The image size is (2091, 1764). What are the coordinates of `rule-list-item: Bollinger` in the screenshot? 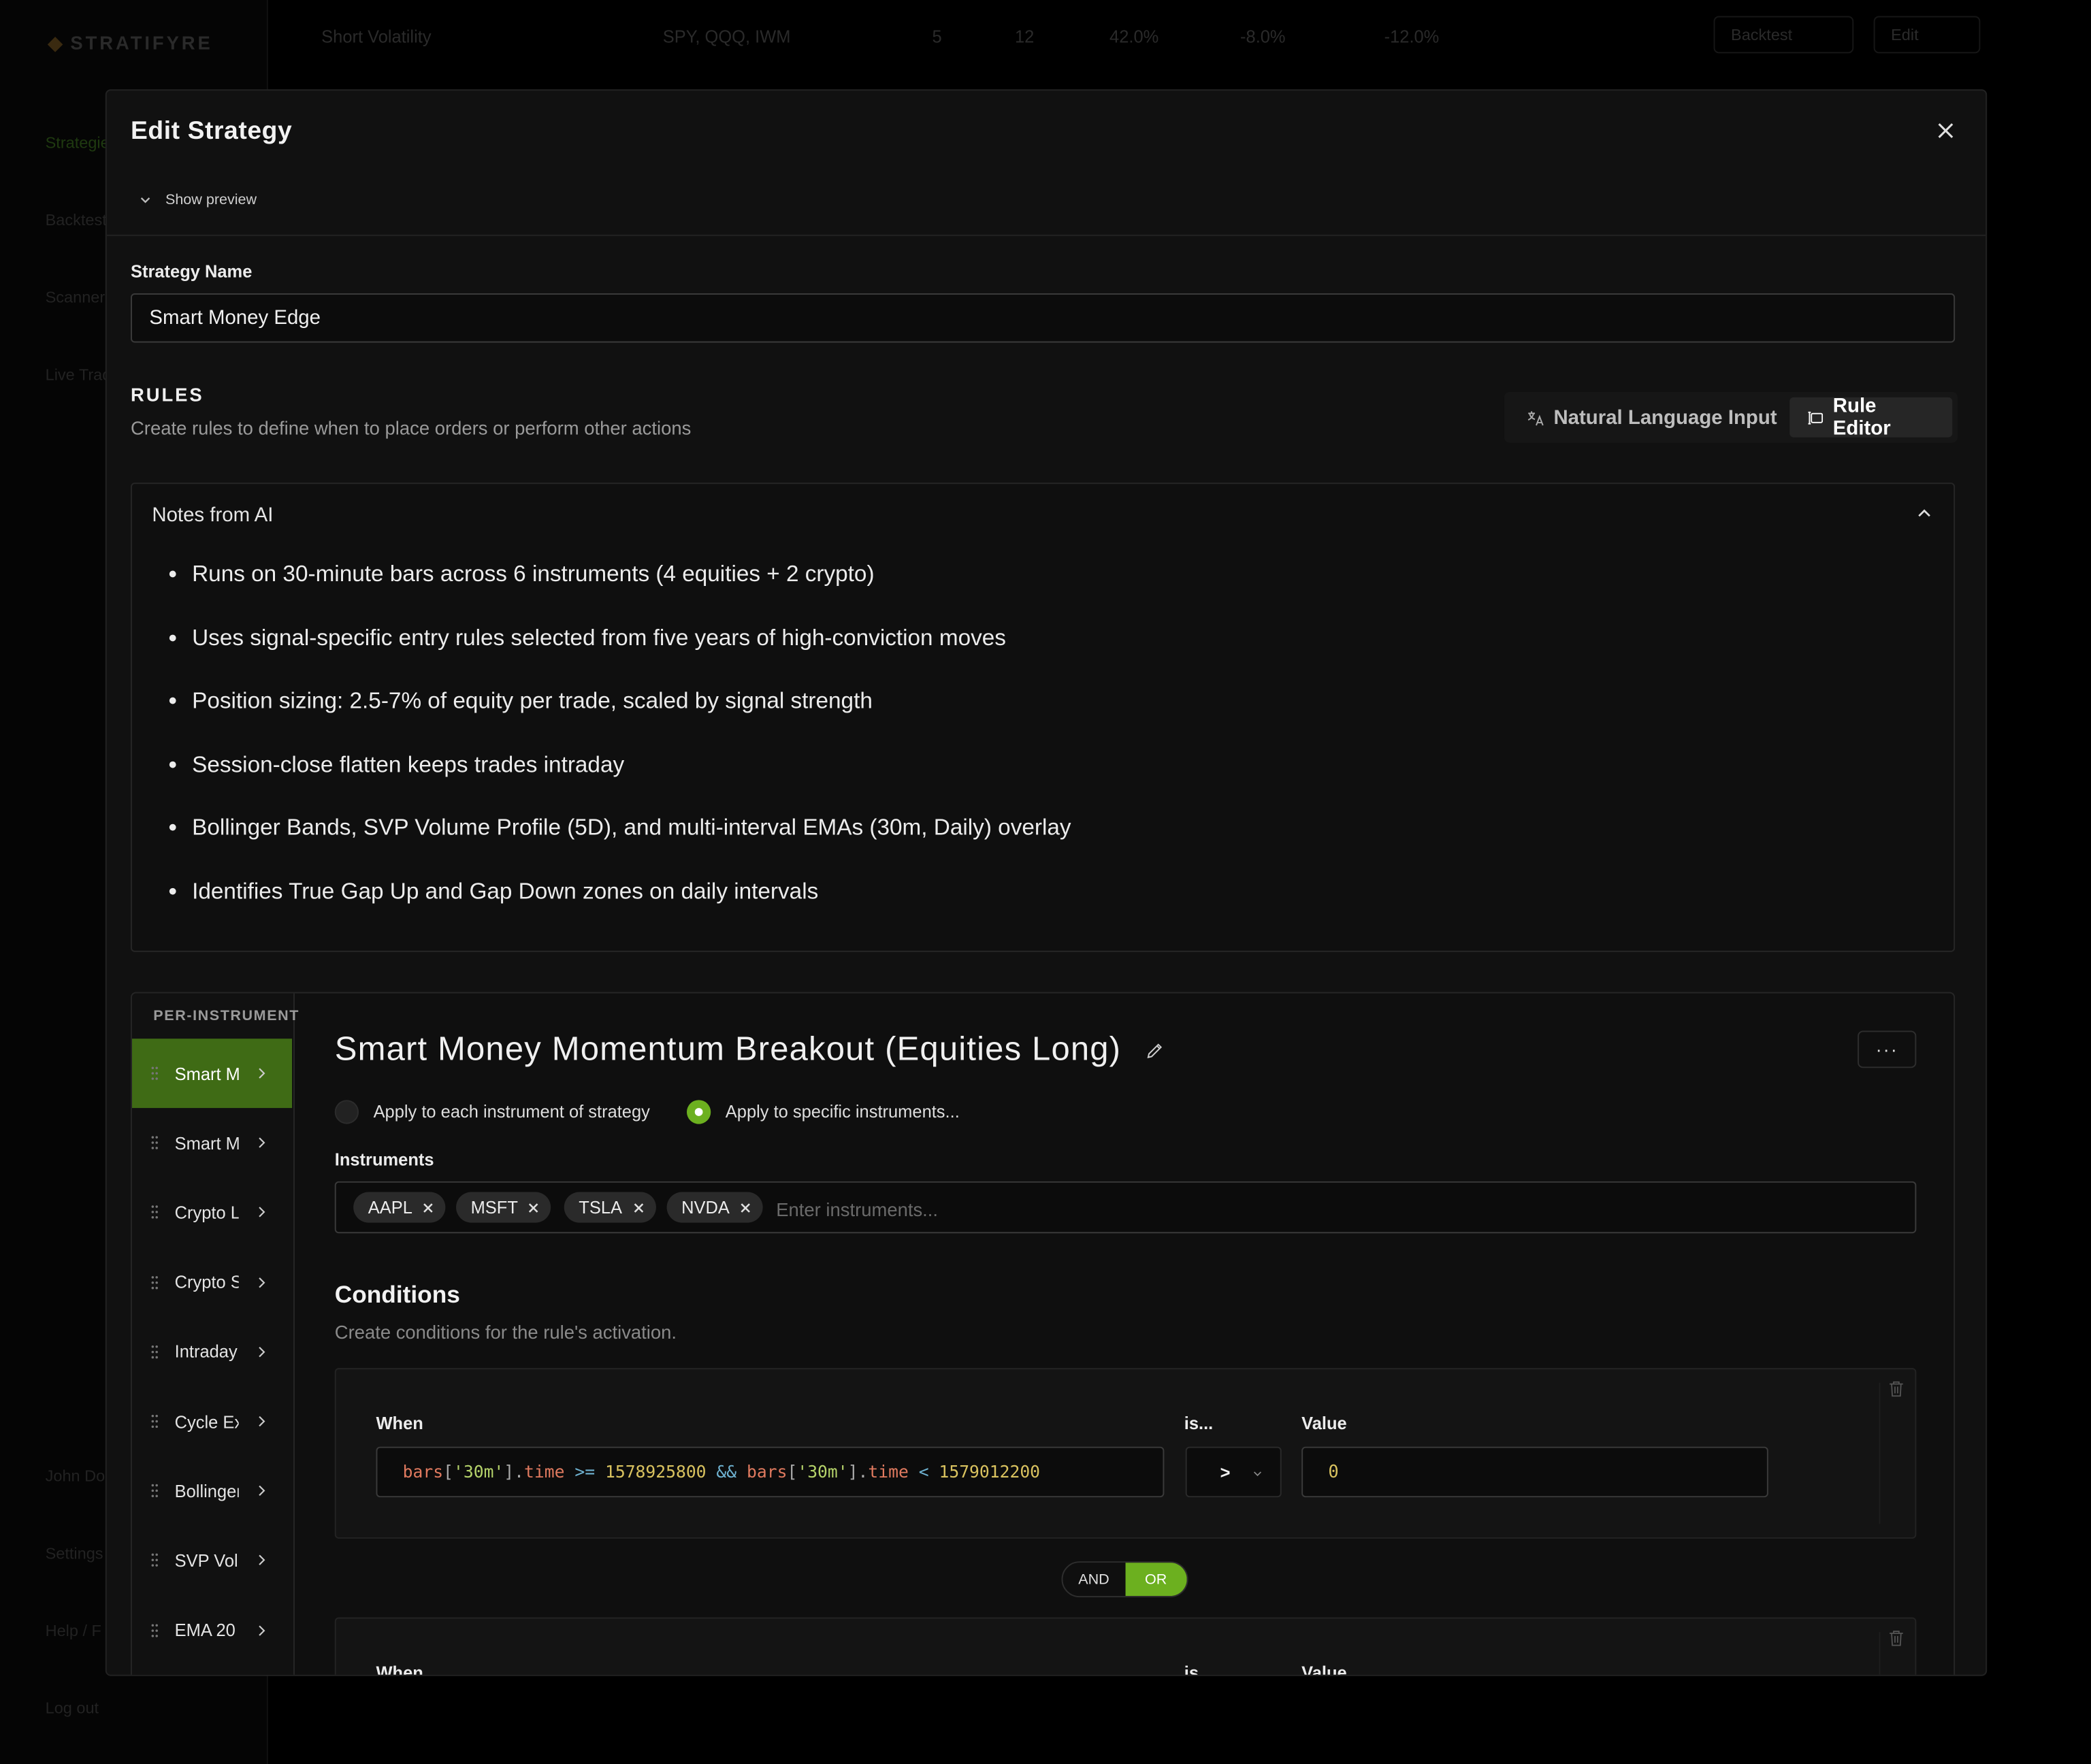 It's located at (212, 1491).